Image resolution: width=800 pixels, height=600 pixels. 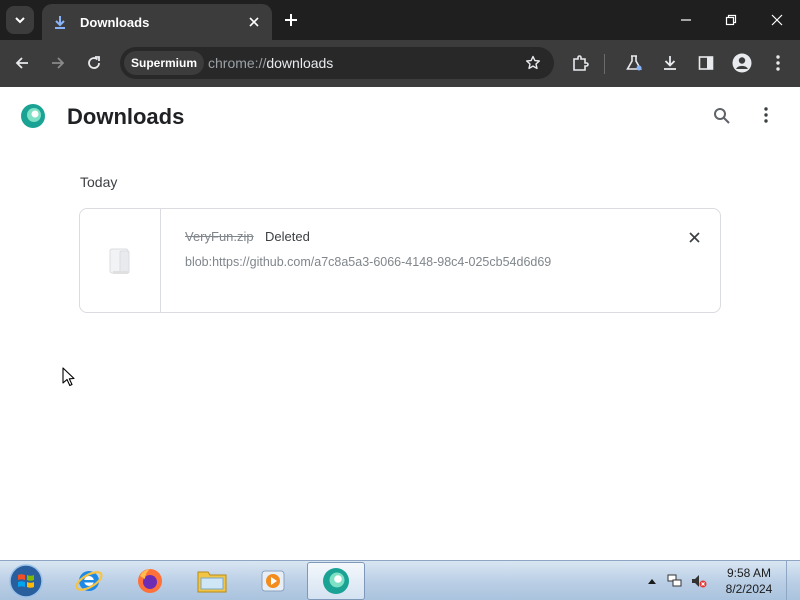 I want to click on bookmark-star-button, so click(x=533, y=63).